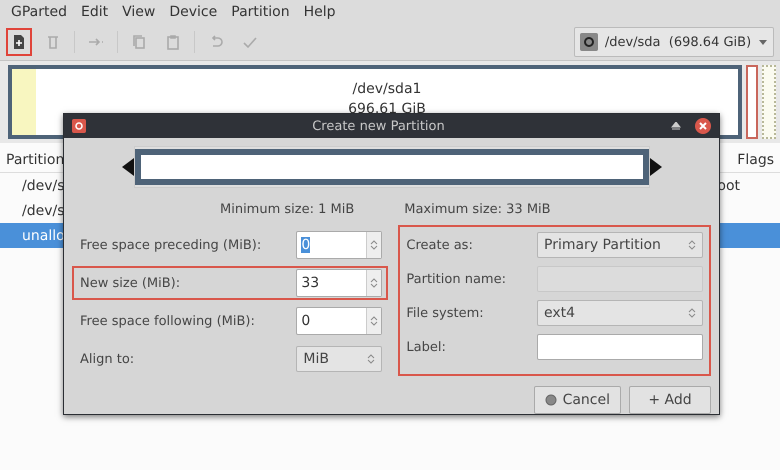  I want to click on menu-item: GParted, so click(39, 12).